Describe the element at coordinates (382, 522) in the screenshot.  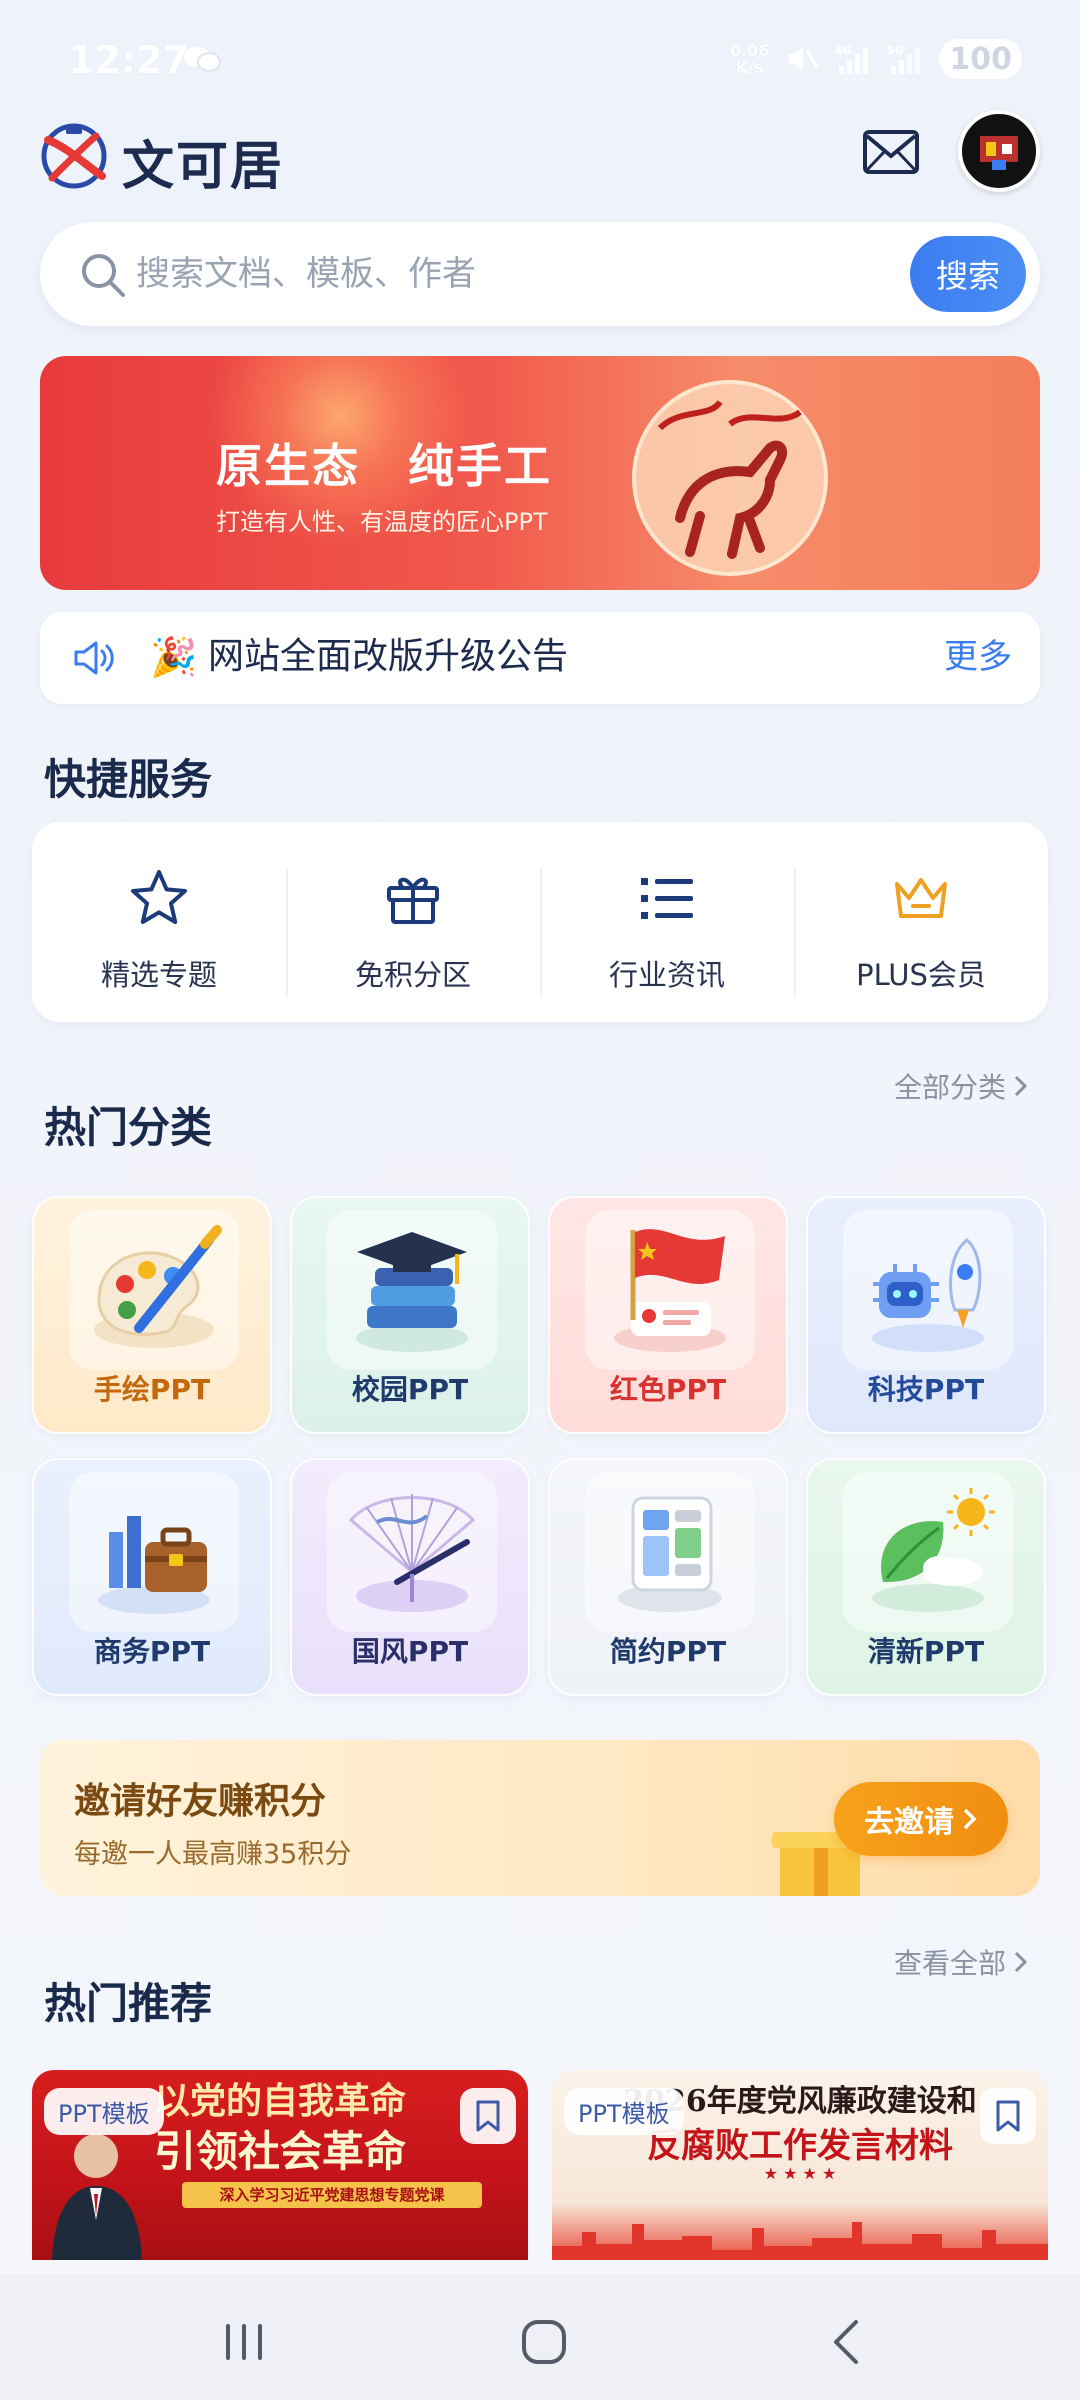
I see `banner-subtitle: 打造有人性、有温度的匠心PPT` at that location.